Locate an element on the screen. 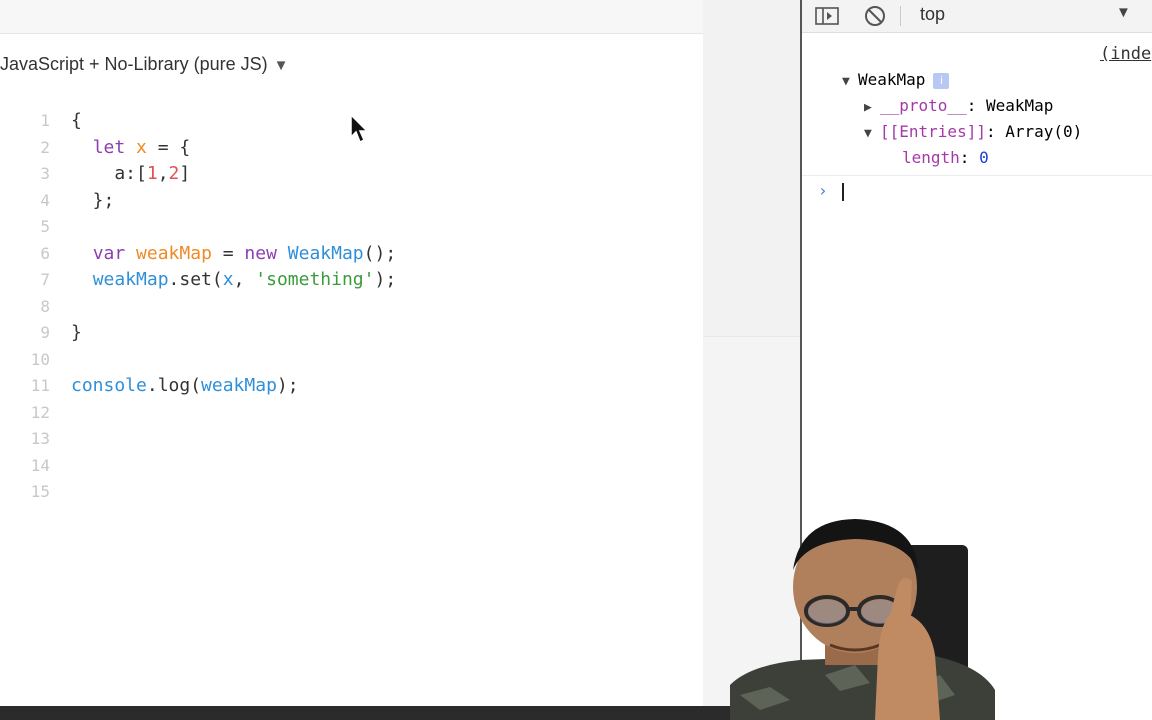 This screenshot has width=1152, height=720. line-number: 10 is located at coordinates (40, 359).